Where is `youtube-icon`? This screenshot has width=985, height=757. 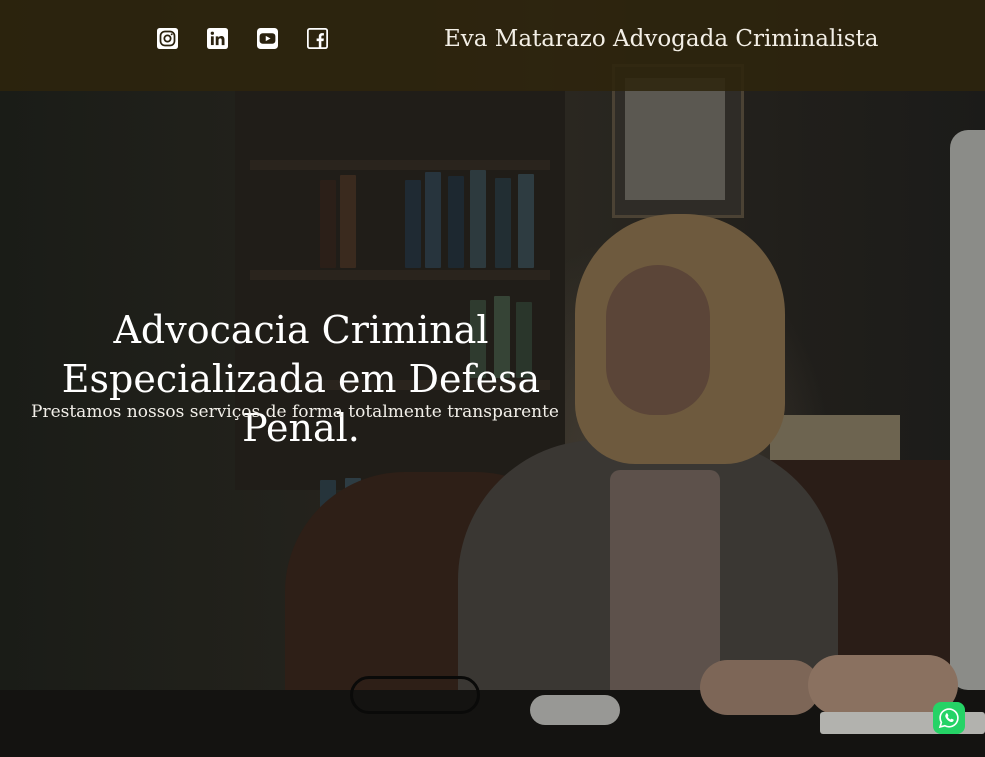
youtube-icon is located at coordinates (267, 38).